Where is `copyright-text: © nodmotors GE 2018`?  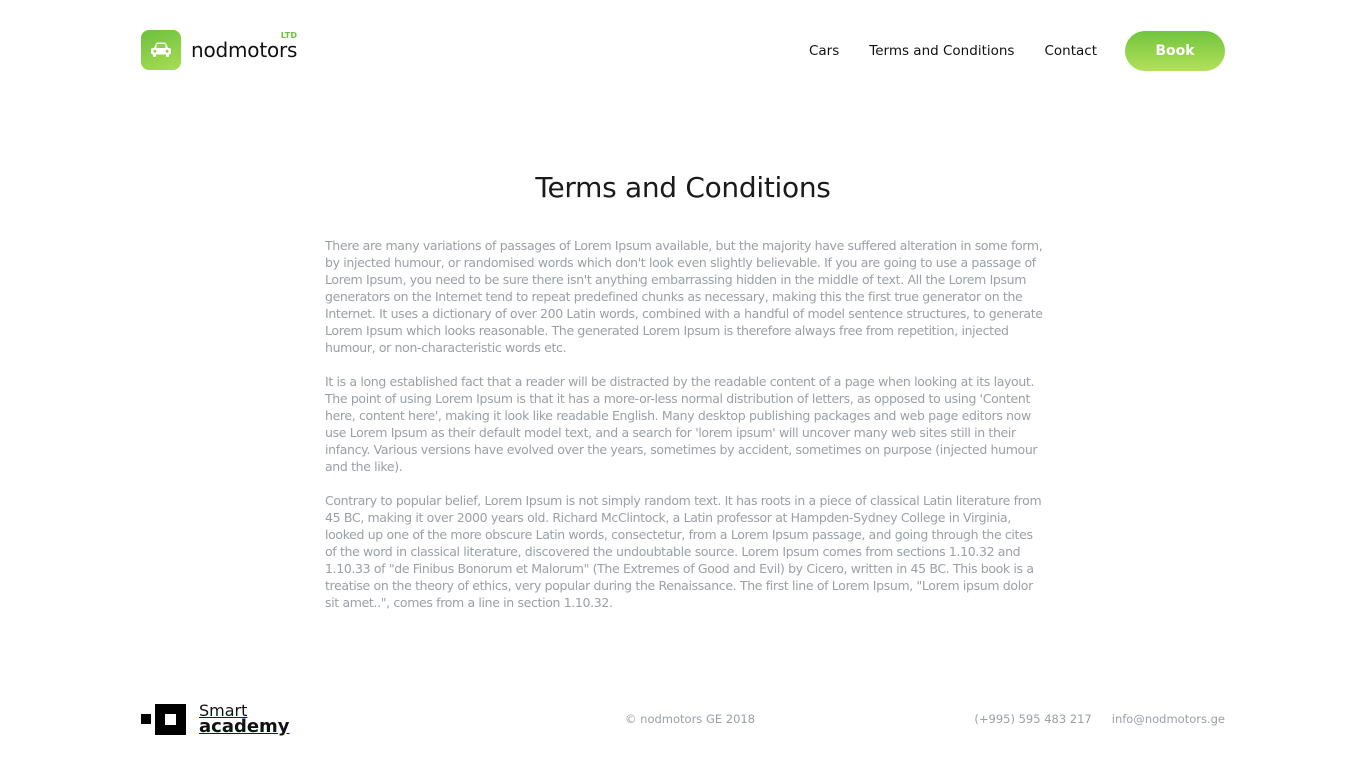
copyright-text: © nodmotors GE 2018 is located at coordinates (690, 719).